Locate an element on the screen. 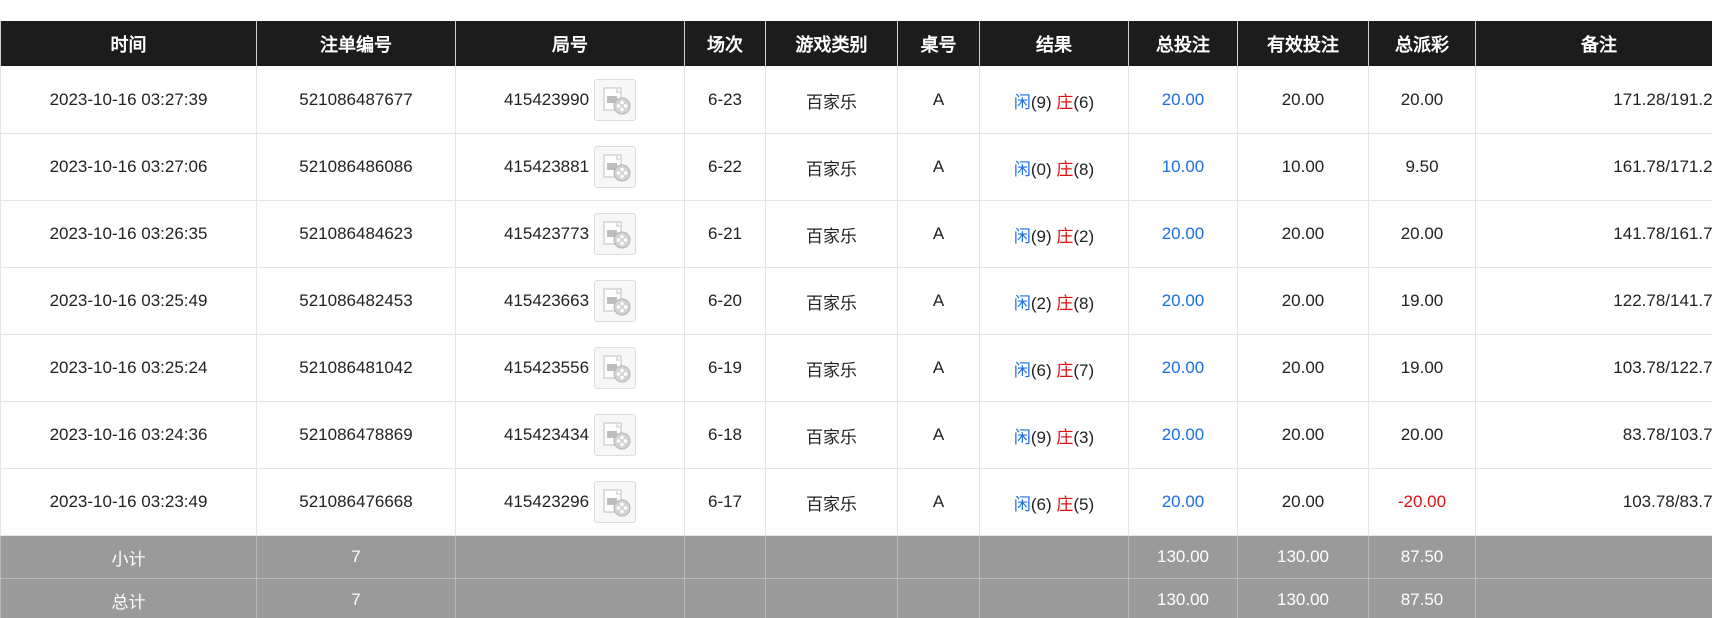 Image resolution: width=1712 pixels, height=618 pixels. cell-result: 闲(9) 庄(3) is located at coordinates (1054, 435).